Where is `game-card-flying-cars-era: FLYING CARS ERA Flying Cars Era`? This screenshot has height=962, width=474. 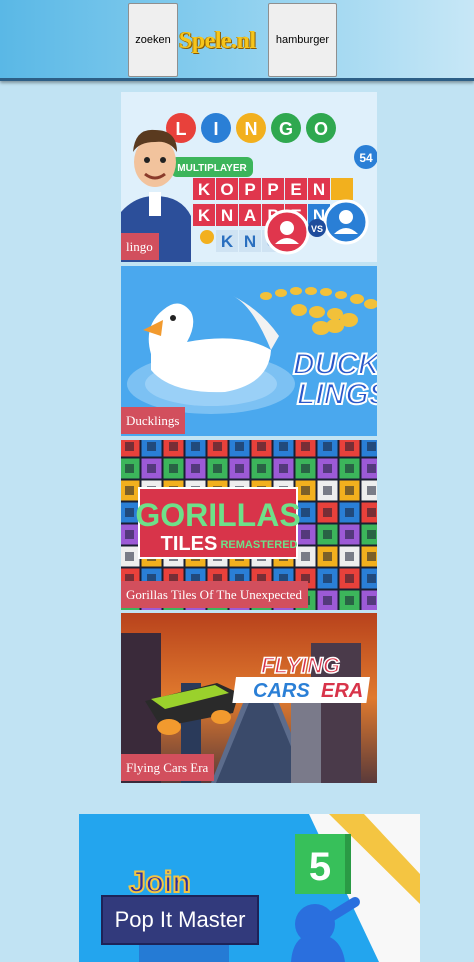
game-card-flying-cars-era: FLYING CARS ERA Flying Cars Era is located at coordinates (249, 698).